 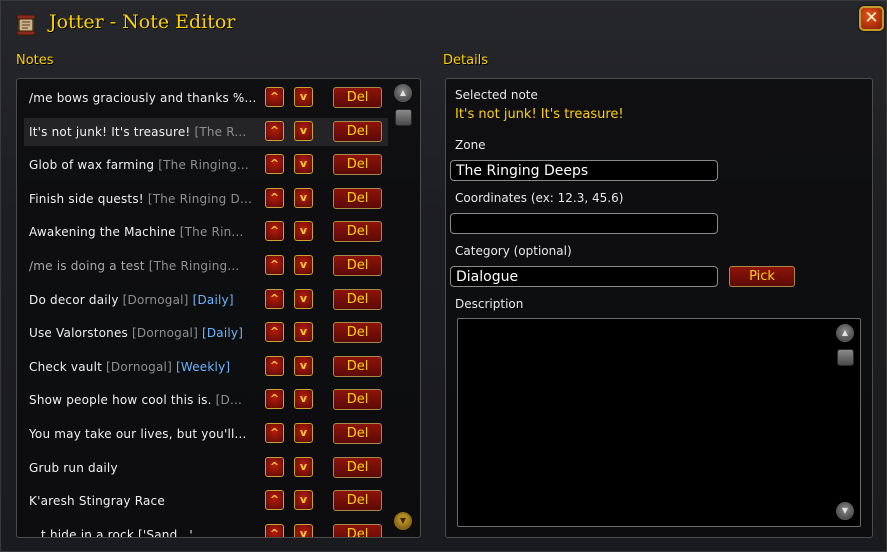 I want to click on note-row: /me is doing a test [The Ringing... ^ v Del, so click(x=206, y=266).